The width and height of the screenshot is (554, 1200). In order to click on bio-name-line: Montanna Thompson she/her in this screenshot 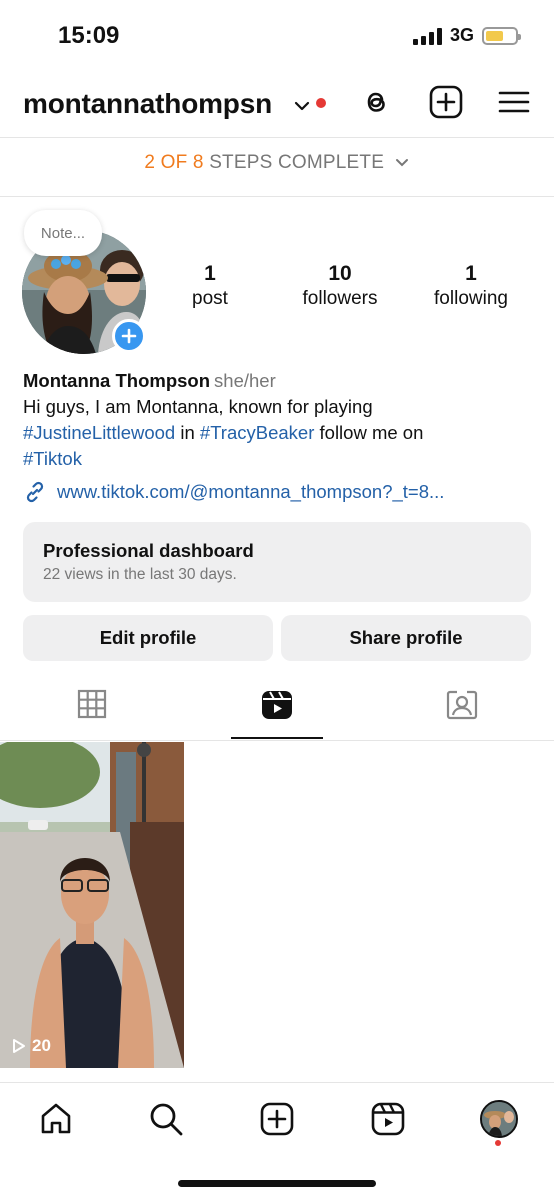, I will do `click(278, 381)`.